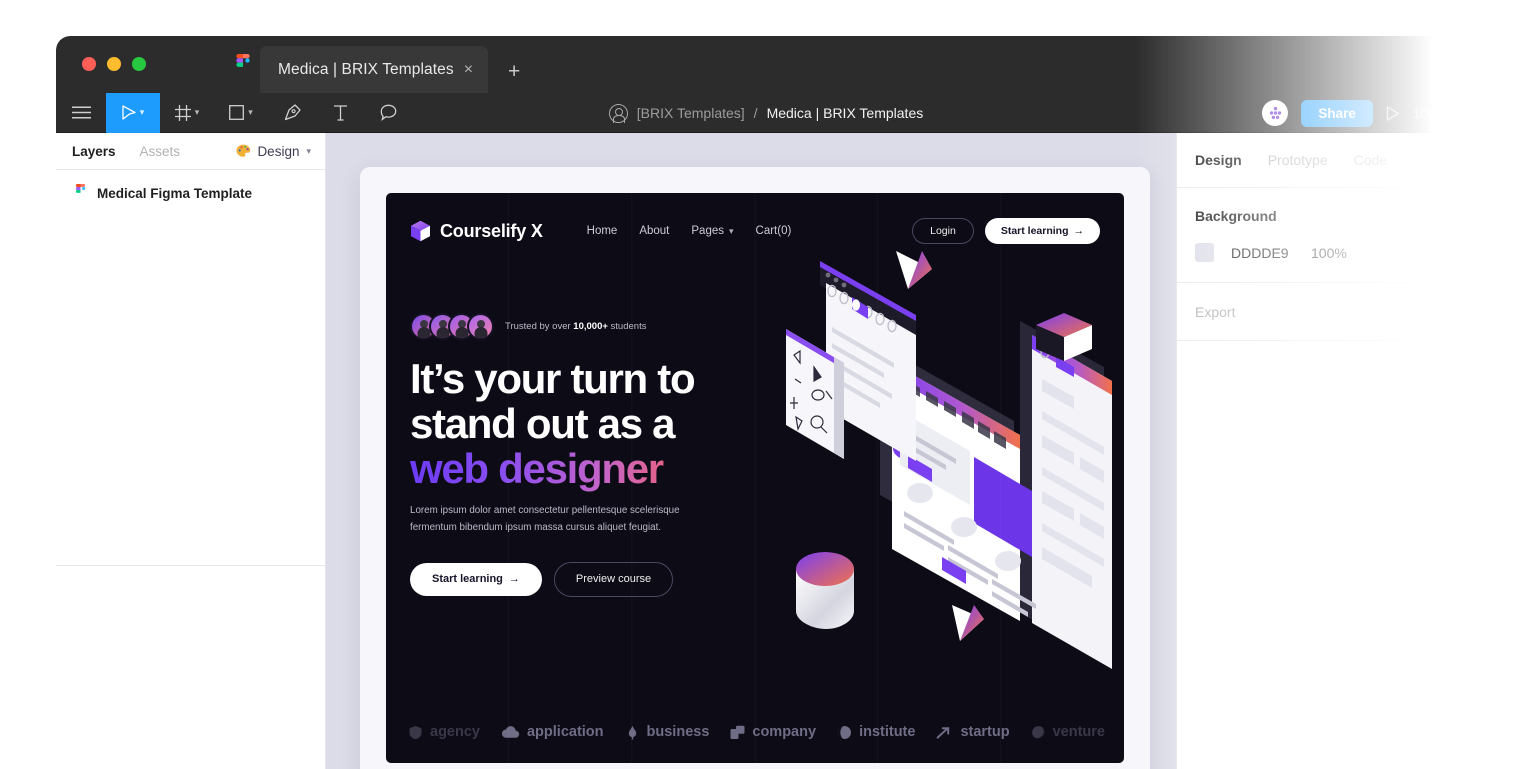 Image resolution: width=1536 pixels, height=769 pixels. I want to click on nav-link-cart: Cart(0), so click(774, 231).